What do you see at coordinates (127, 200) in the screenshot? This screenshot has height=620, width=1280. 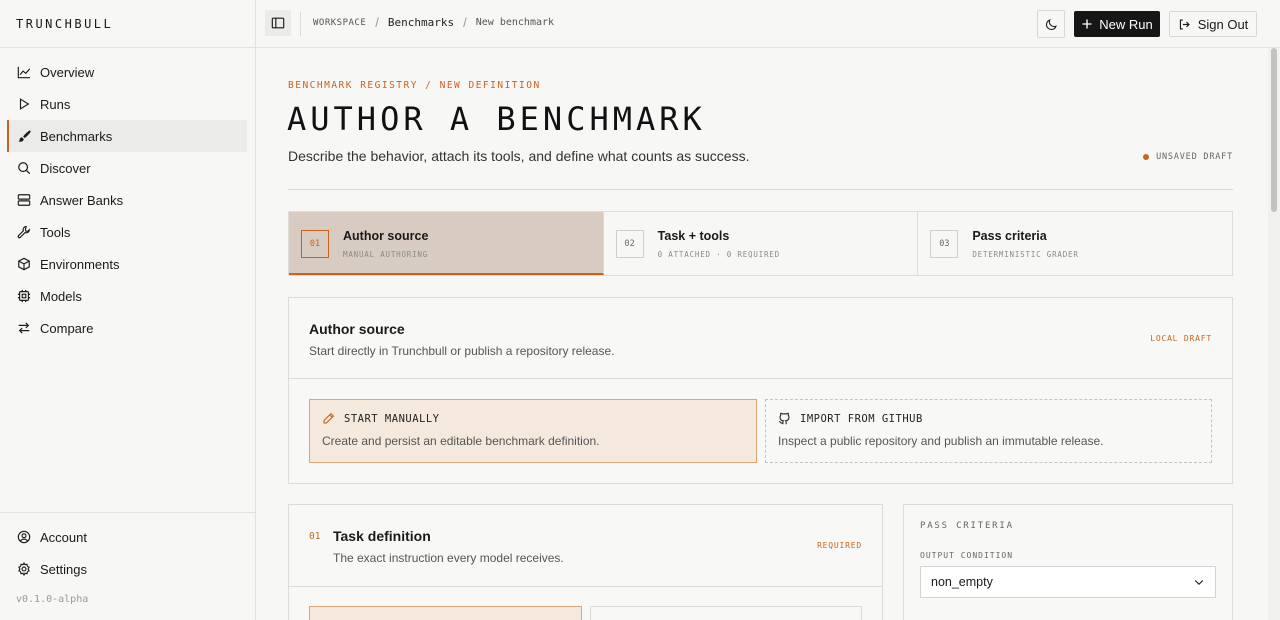 I see `sidebar-item-answer-banks: Answer Banks` at bounding box center [127, 200].